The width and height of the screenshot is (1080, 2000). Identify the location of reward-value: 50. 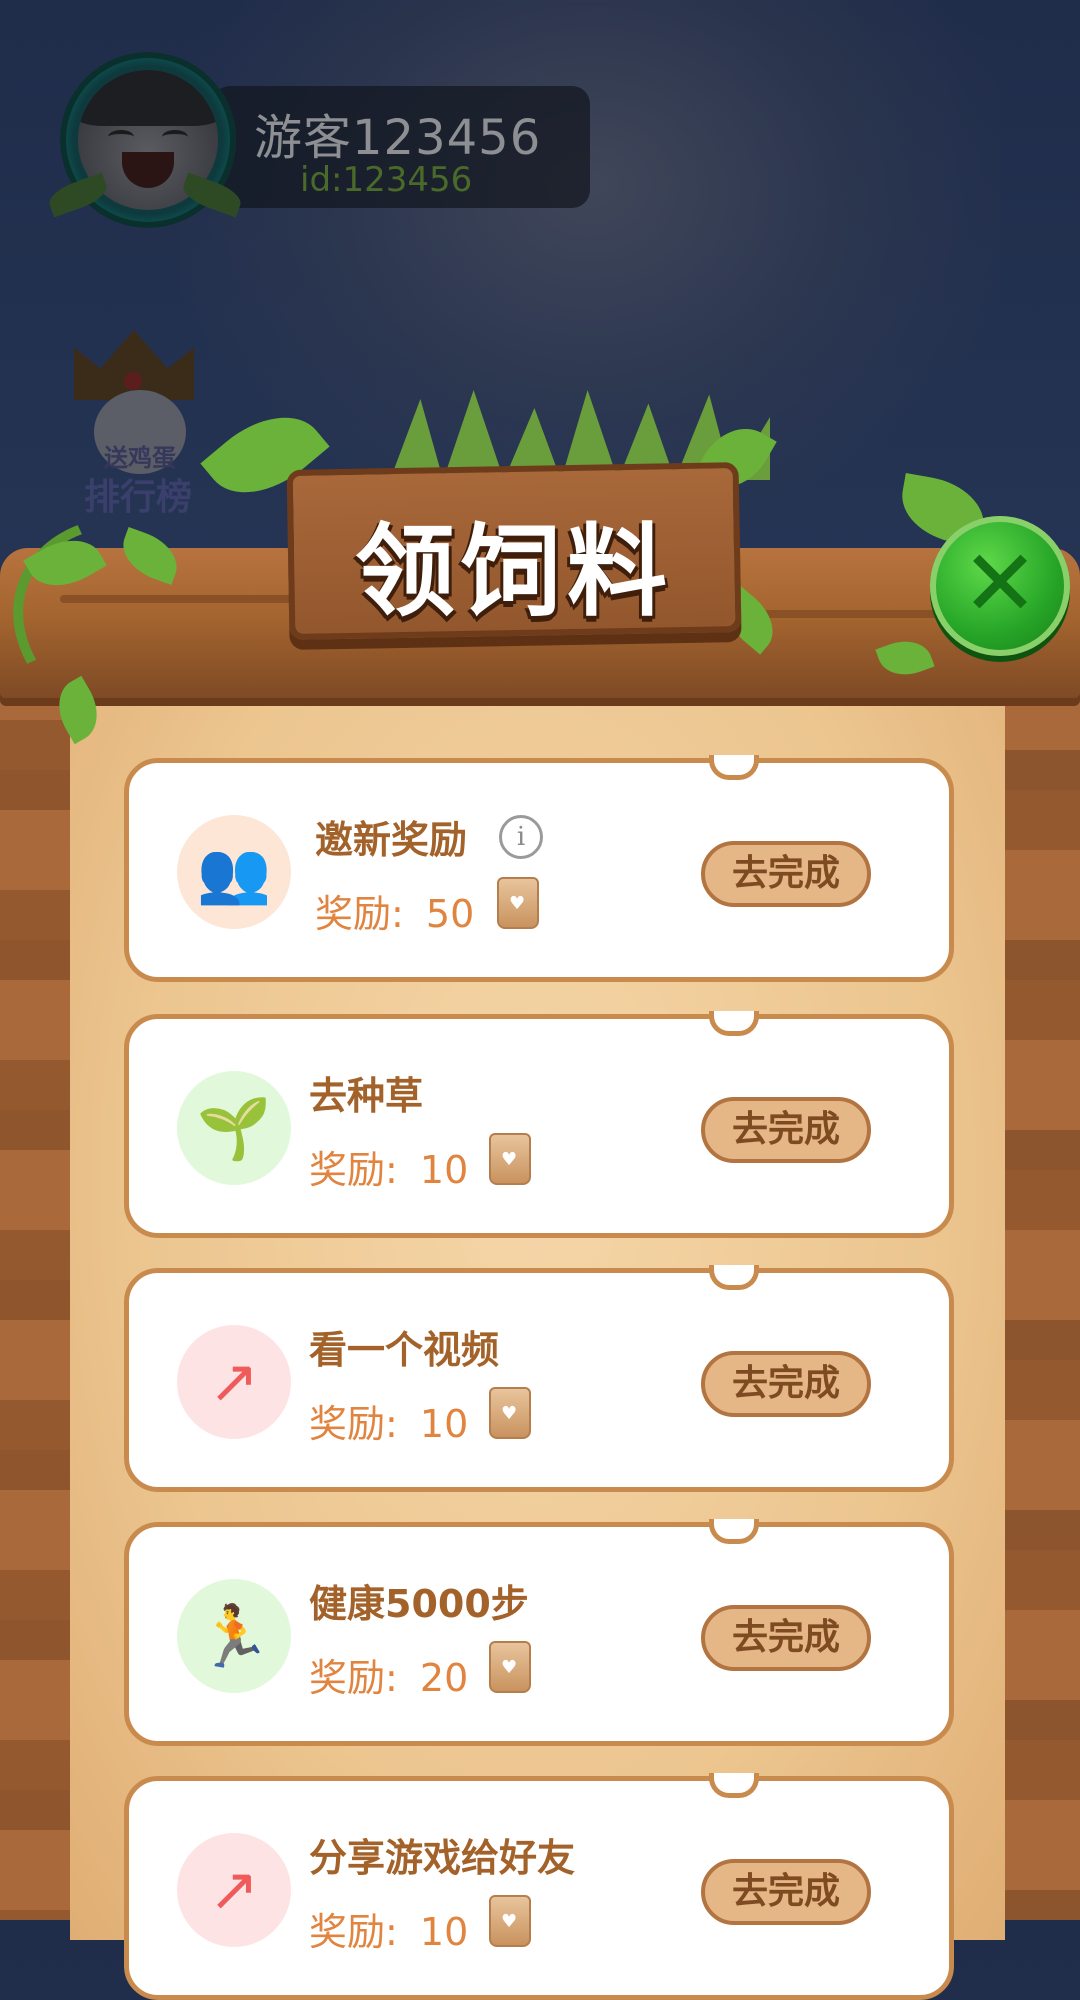
(450, 914).